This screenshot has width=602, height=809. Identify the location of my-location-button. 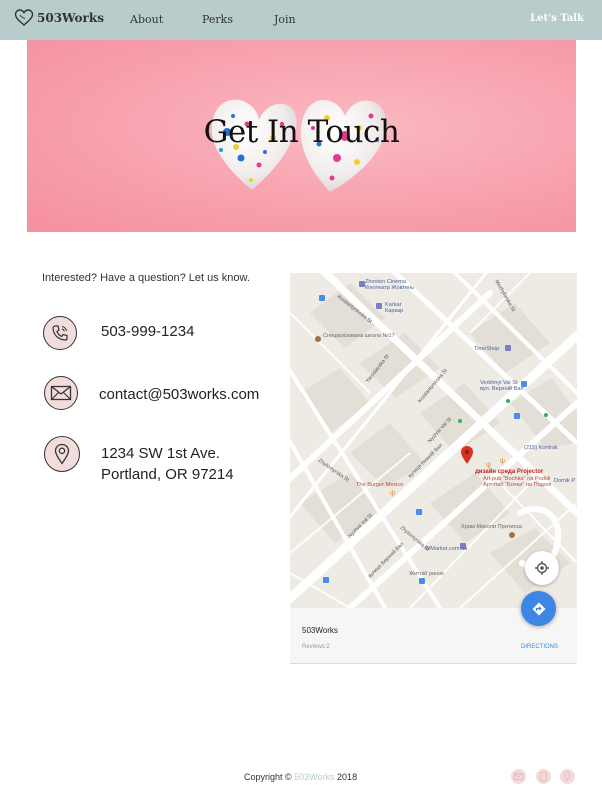
(542, 568).